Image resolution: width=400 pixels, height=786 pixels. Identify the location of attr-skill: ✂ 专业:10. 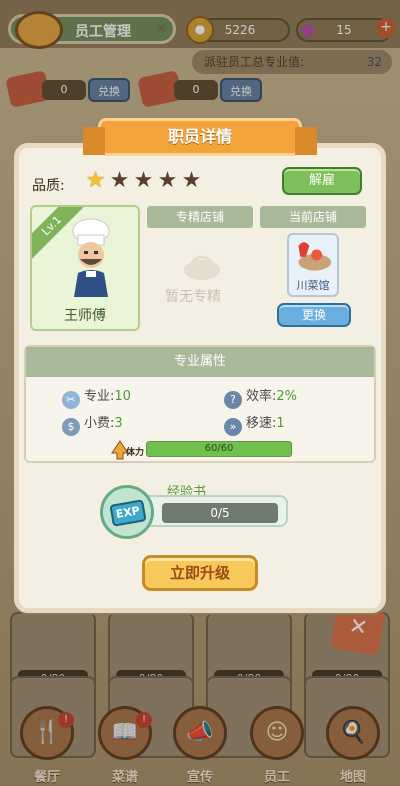
(96, 397).